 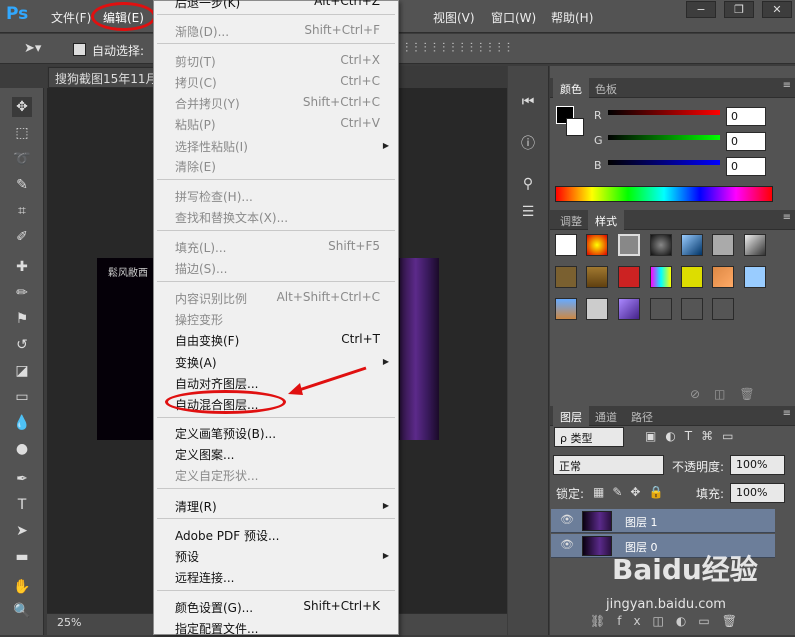 I want to click on r-slider, so click(x=664, y=112).